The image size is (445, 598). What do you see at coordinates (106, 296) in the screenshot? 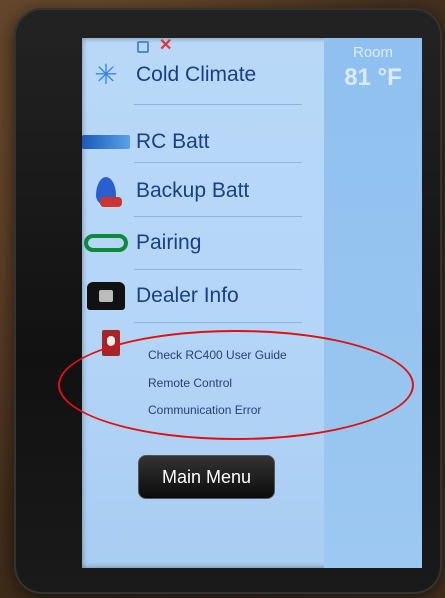
I see `phone-icon` at bounding box center [106, 296].